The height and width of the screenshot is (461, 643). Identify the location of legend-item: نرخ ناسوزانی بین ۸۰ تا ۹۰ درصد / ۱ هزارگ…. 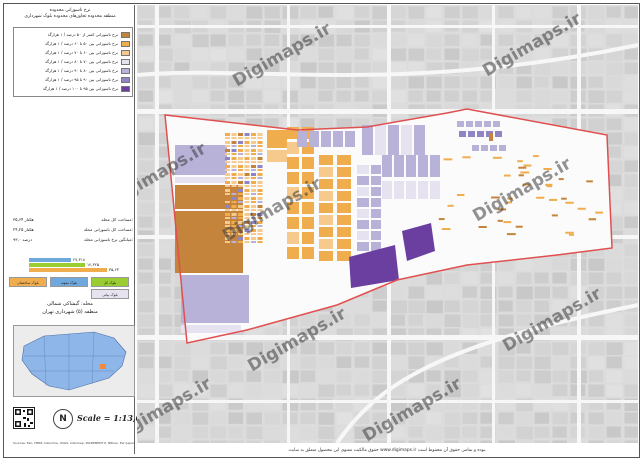
(74, 71).